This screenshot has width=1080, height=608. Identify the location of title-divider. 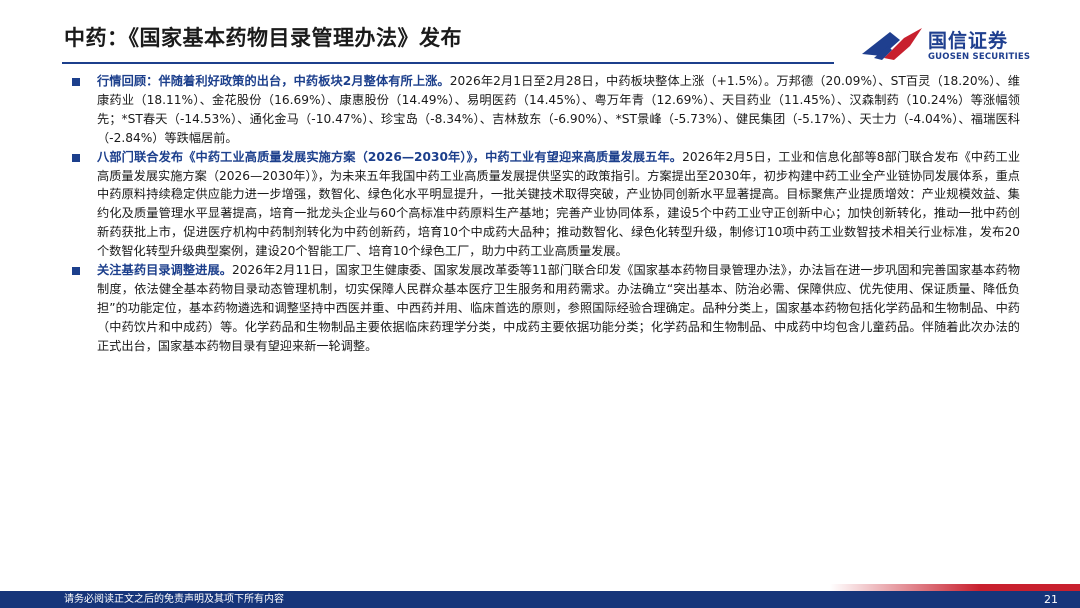
(448, 63).